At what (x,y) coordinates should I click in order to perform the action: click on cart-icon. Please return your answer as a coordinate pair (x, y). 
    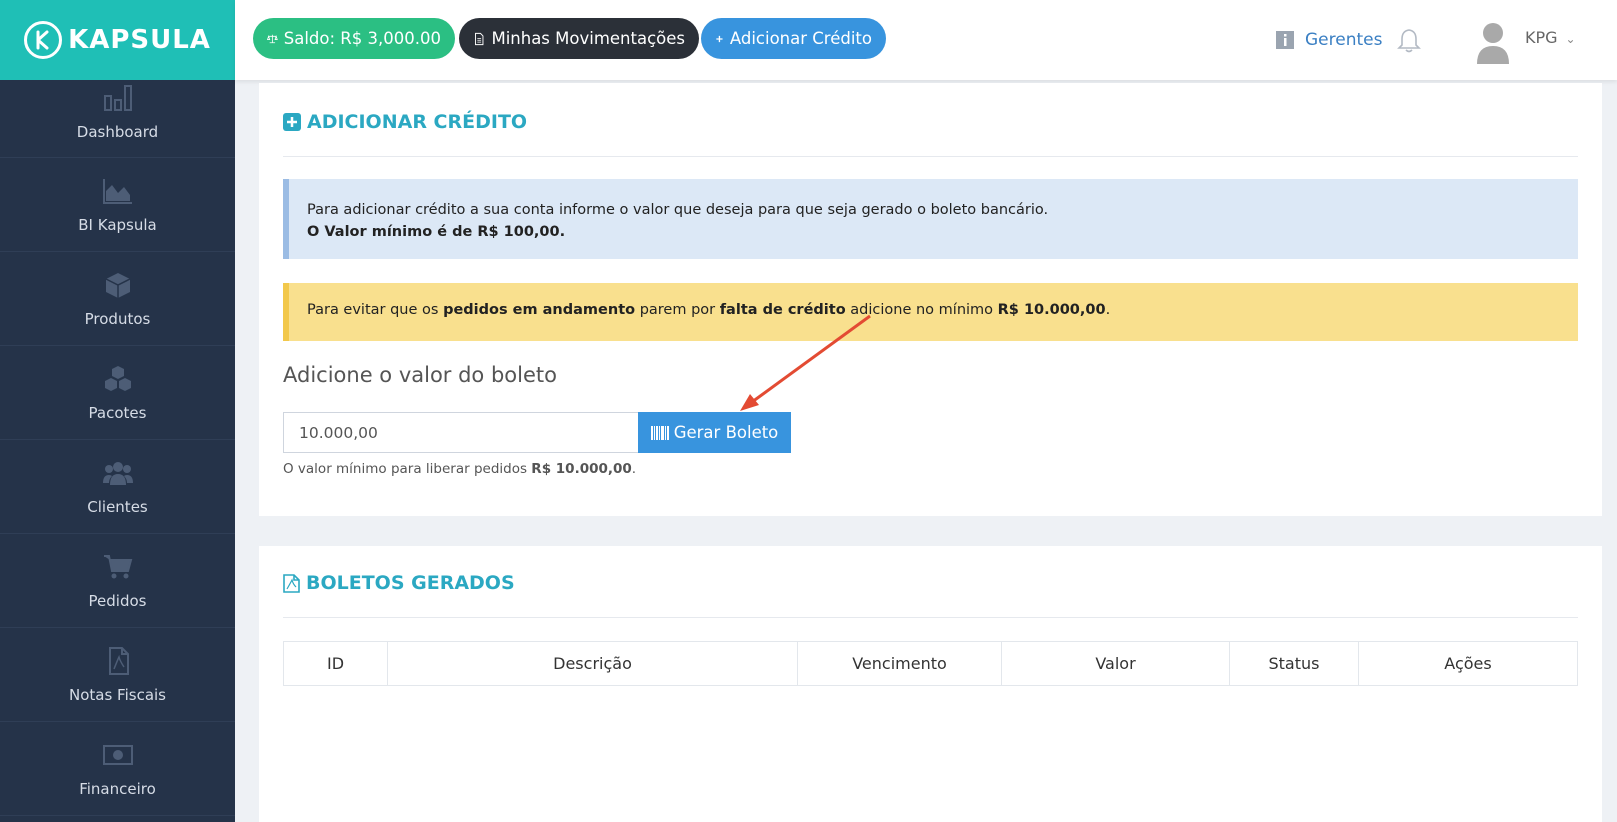
    Looking at the image, I should click on (118, 567).